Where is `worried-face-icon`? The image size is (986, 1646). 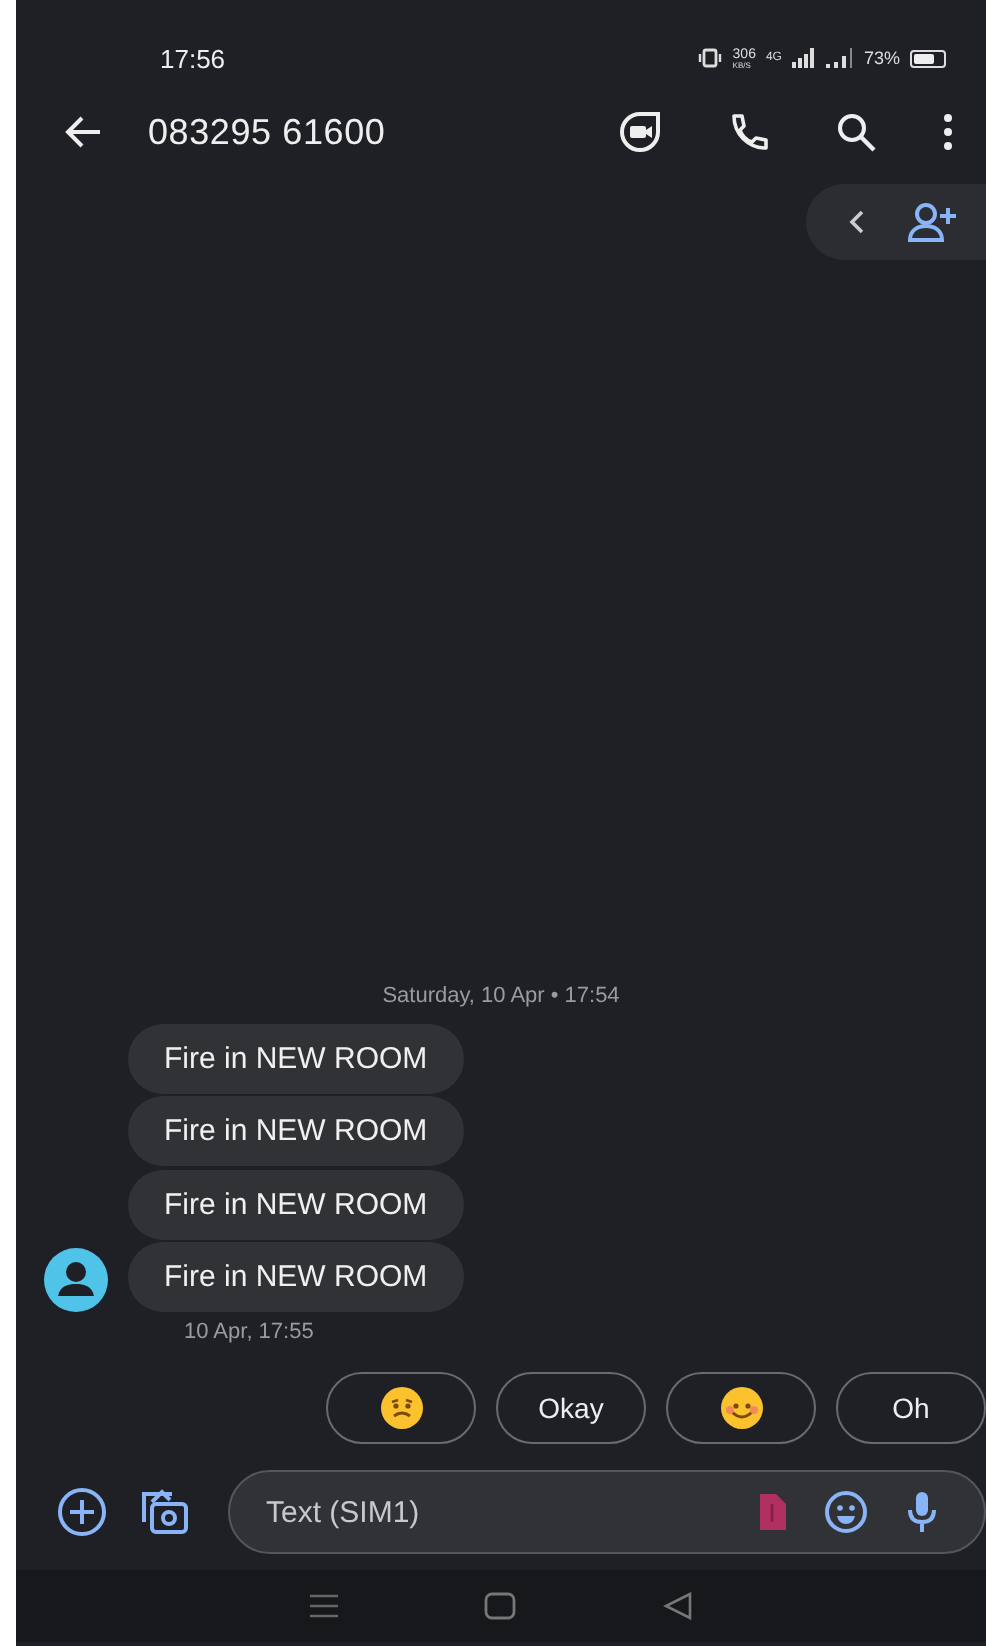
worried-face-icon is located at coordinates (401, 1408).